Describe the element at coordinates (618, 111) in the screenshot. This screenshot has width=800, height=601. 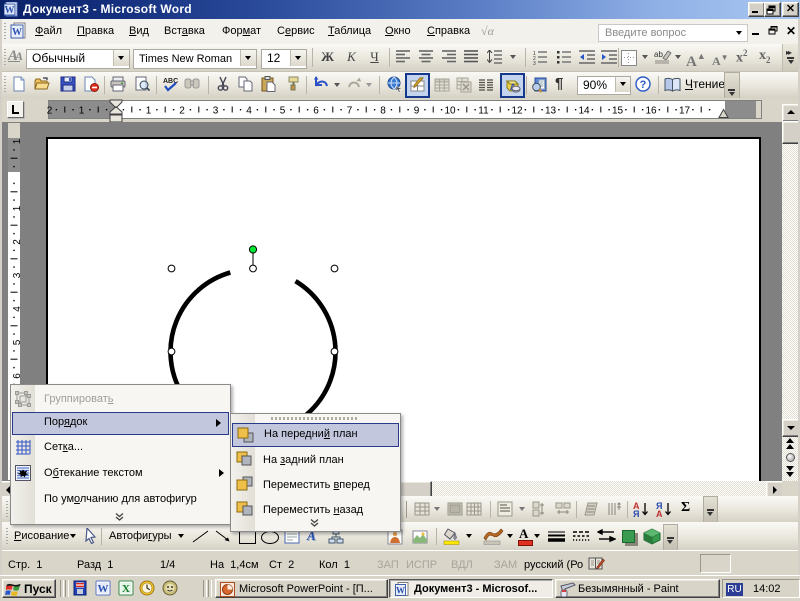
I see `svg-text: 15` at that location.